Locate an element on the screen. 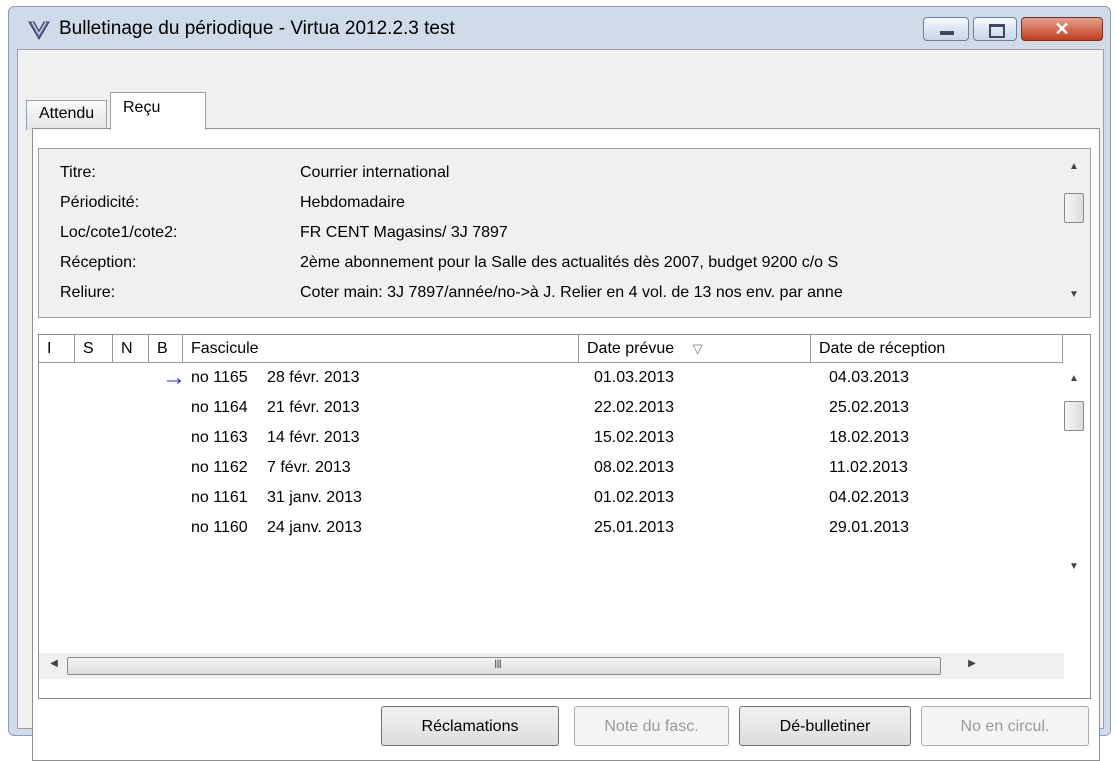 This screenshot has width=1117, height=761. column-header-label: Date prévue is located at coordinates (631, 348).